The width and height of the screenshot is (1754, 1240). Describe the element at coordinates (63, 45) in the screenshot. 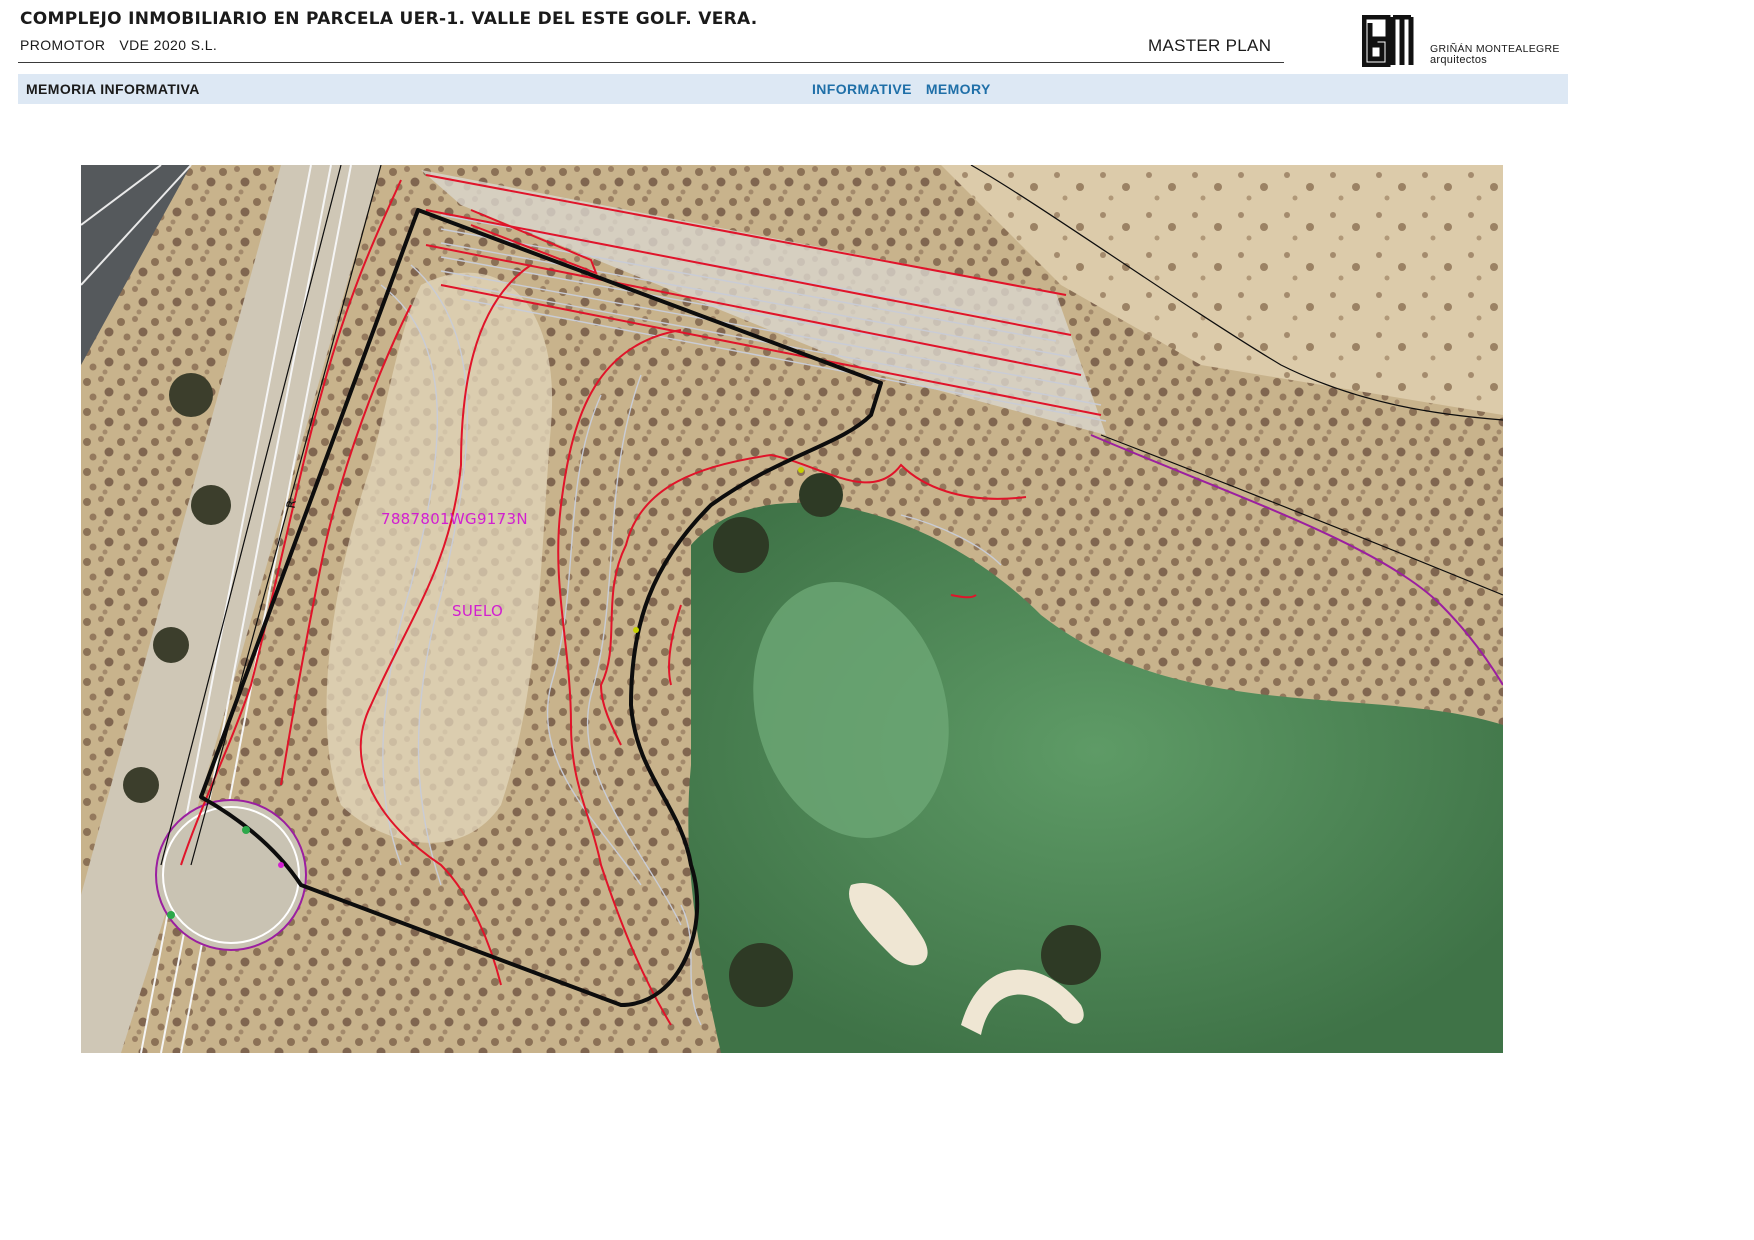

I see `promotor-label: PROMOTOR` at that location.